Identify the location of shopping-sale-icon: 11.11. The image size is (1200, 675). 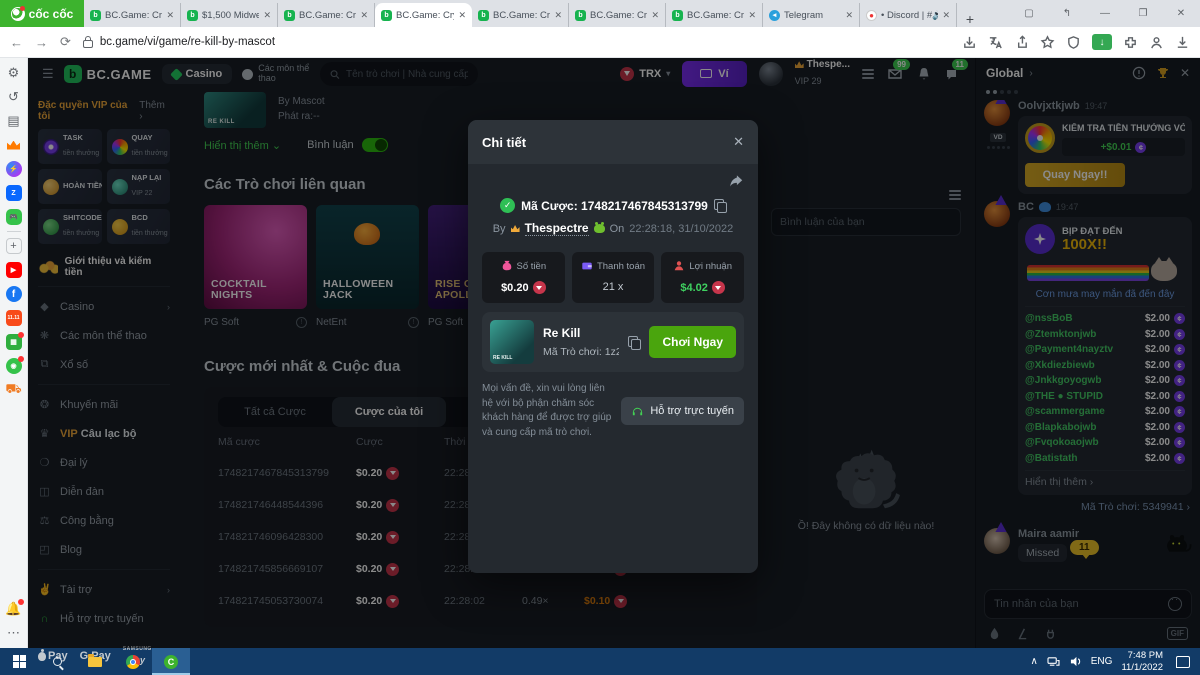
(13, 318).